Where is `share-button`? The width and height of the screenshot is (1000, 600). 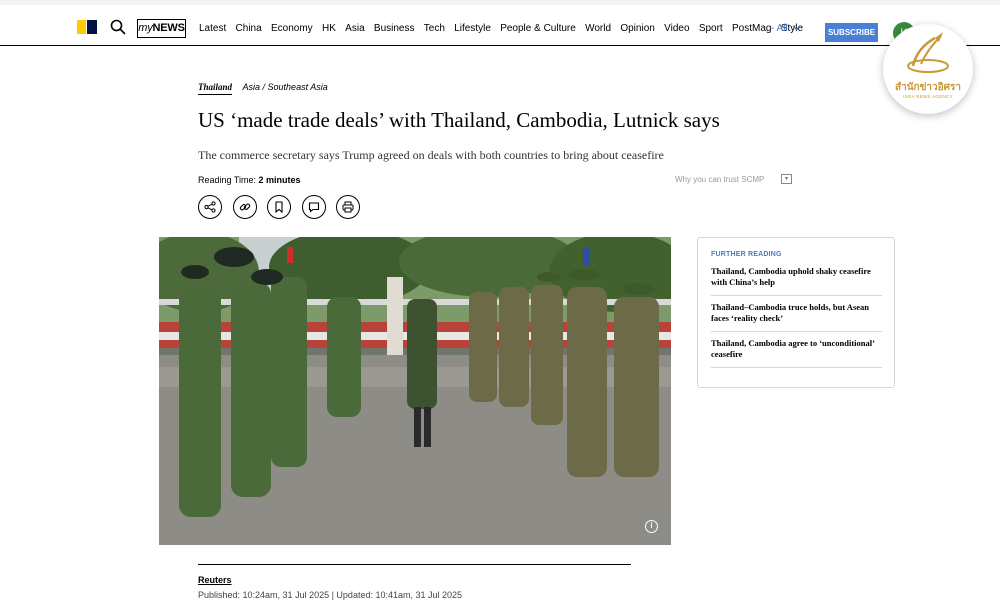
share-button is located at coordinates (210, 207).